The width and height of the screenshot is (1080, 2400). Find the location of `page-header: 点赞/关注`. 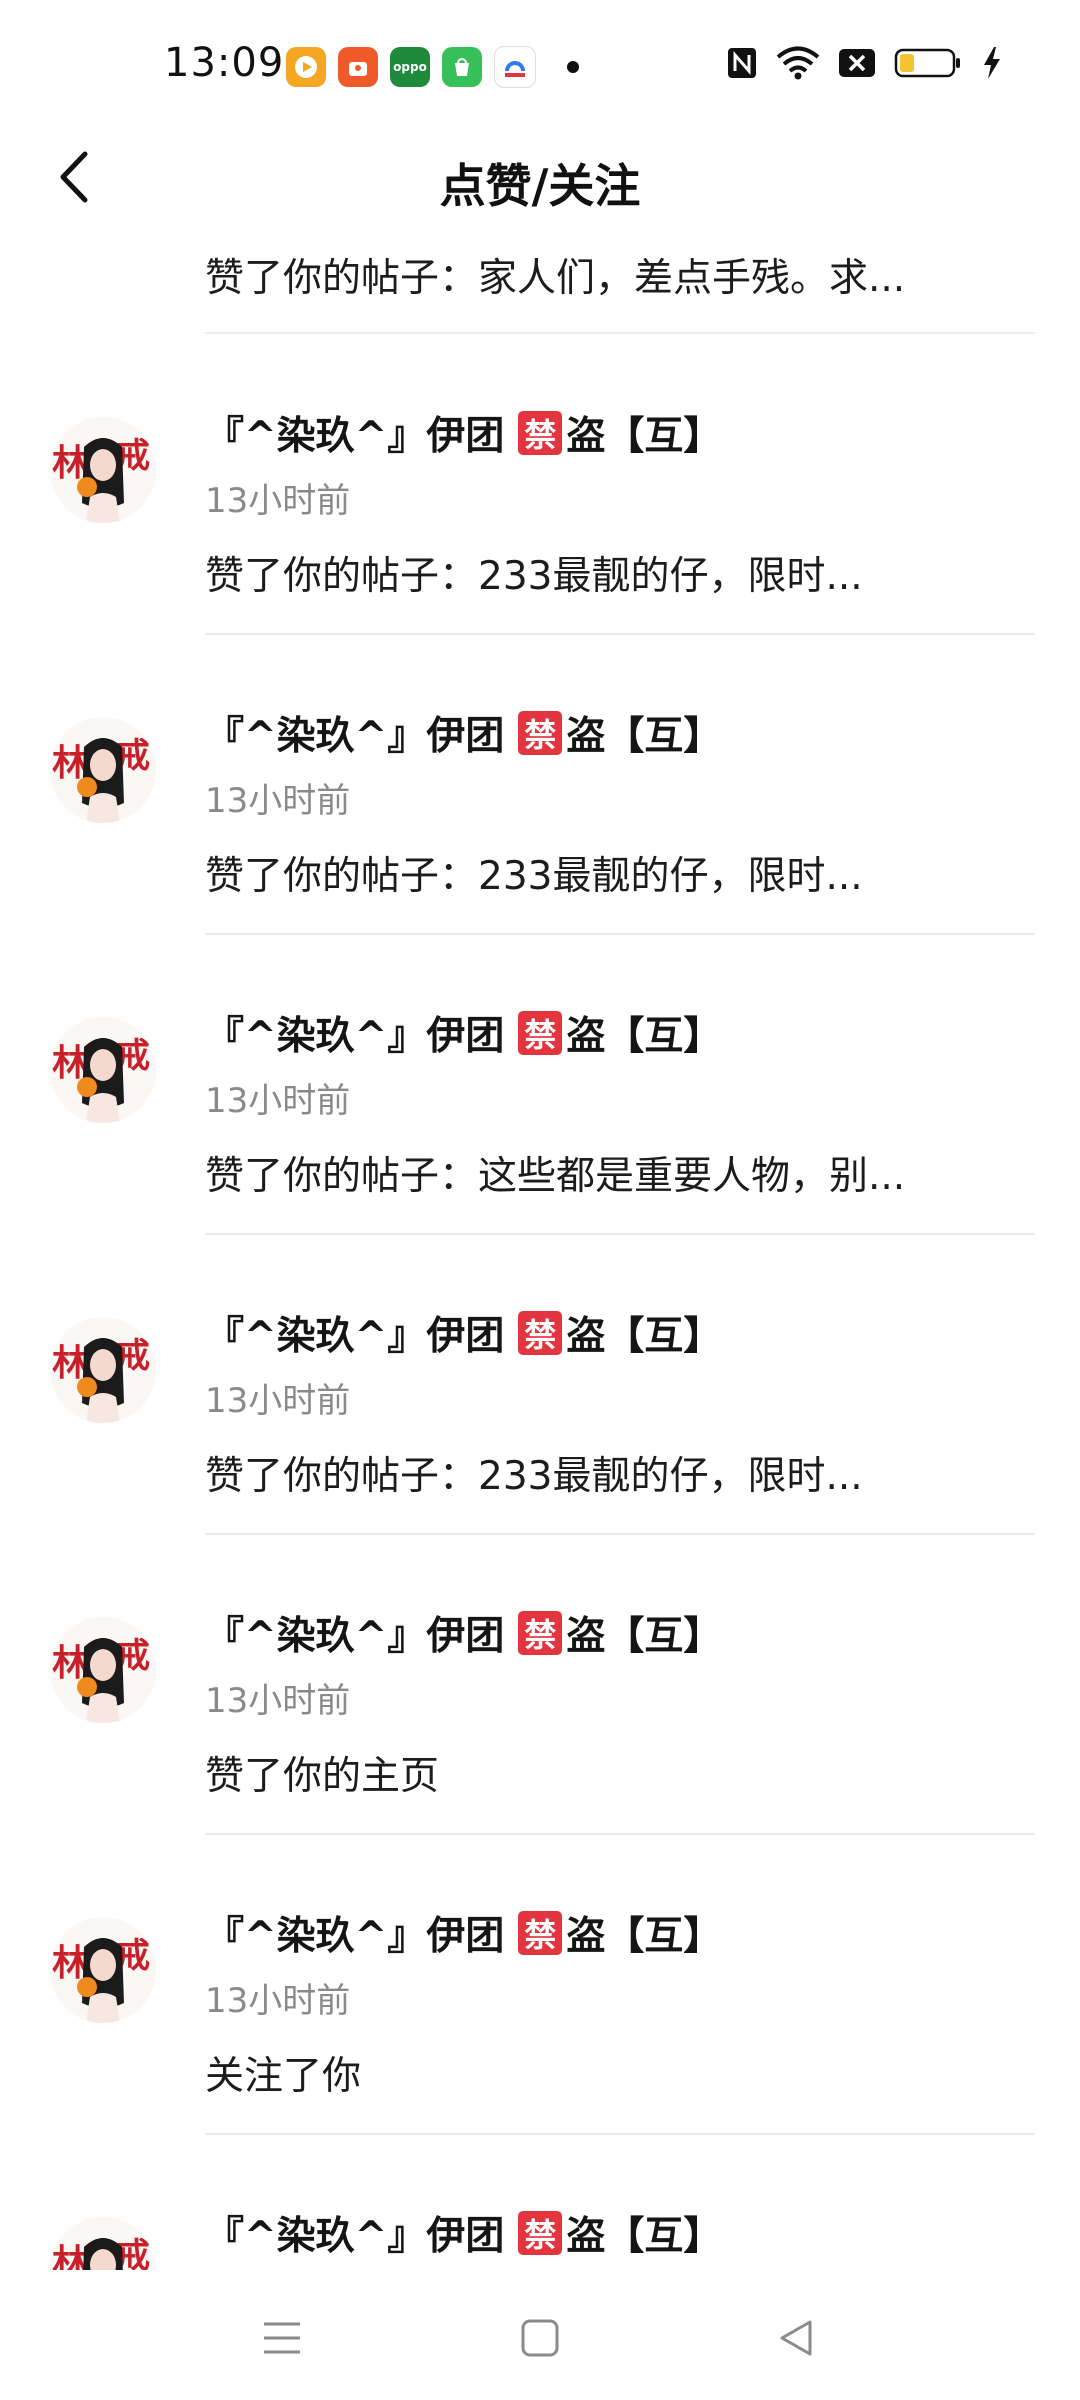

page-header: 点赞/关注 is located at coordinates (540, 182).